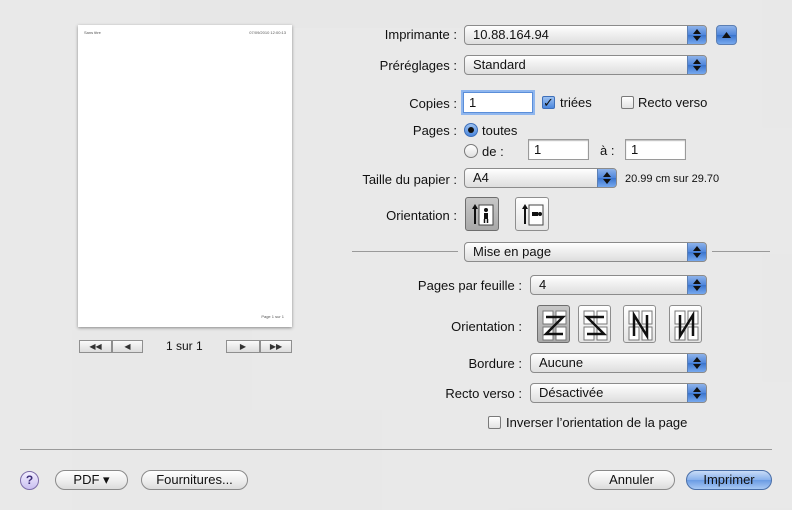  I want to click on paper-size-label: Taille du papier :, so click(409, 179).